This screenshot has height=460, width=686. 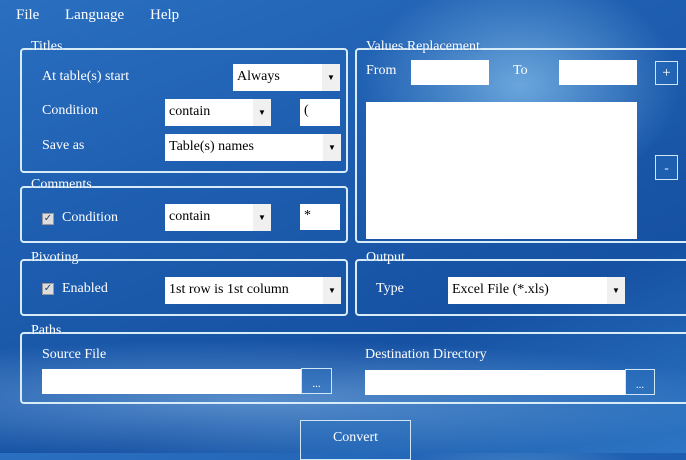 What do you see at coordinates (70, 110) in the screenshot?
I see `condition-label: Condition` at bounding box center [70, 110].